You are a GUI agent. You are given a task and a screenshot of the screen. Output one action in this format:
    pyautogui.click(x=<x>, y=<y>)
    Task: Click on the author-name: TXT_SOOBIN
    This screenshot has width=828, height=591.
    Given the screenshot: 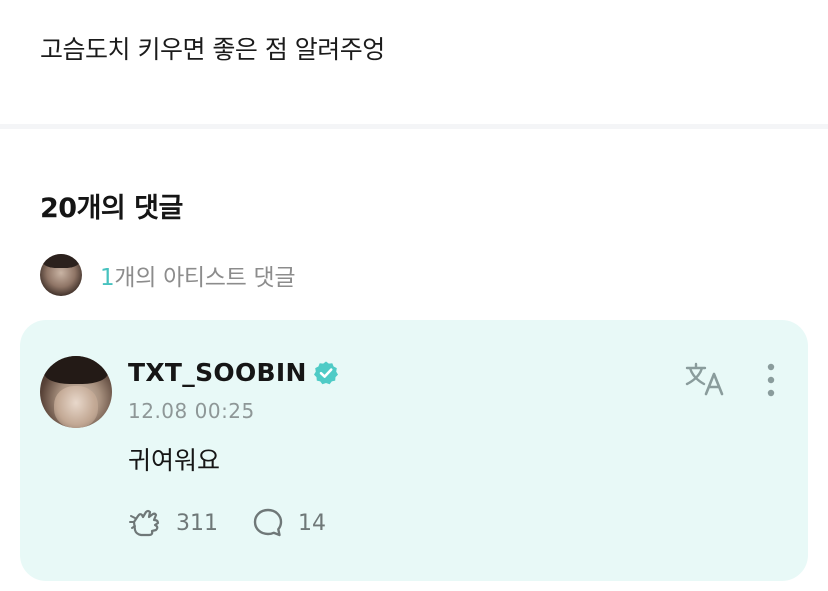 What is the action you would take?
    pyautogui.click(x=217, y=372)
    